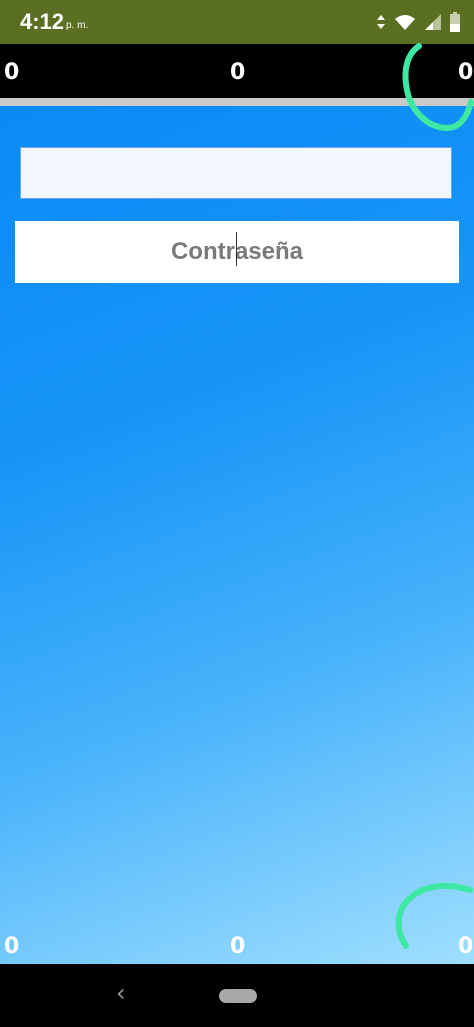 The width and height of the screenshot is (474, 1027). What do you see at coordinates (236, 173) in the screenshot?
I see `username-input` at bounding box center [236, 173].